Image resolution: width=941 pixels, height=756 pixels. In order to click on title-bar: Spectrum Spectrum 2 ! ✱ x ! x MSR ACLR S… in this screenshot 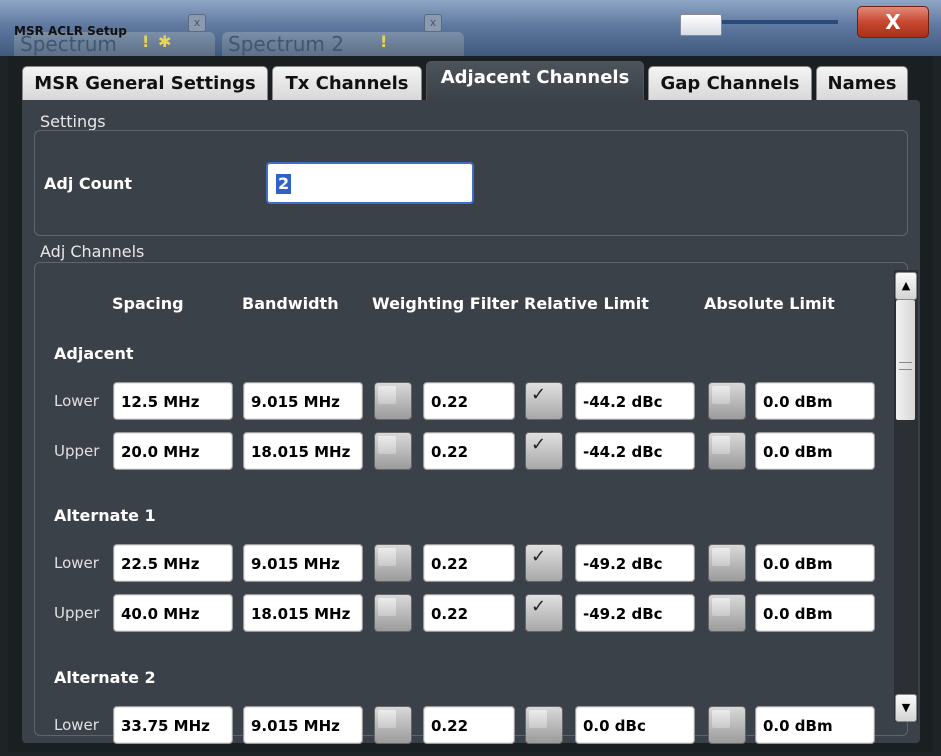, I will do `click(470, 29)`.